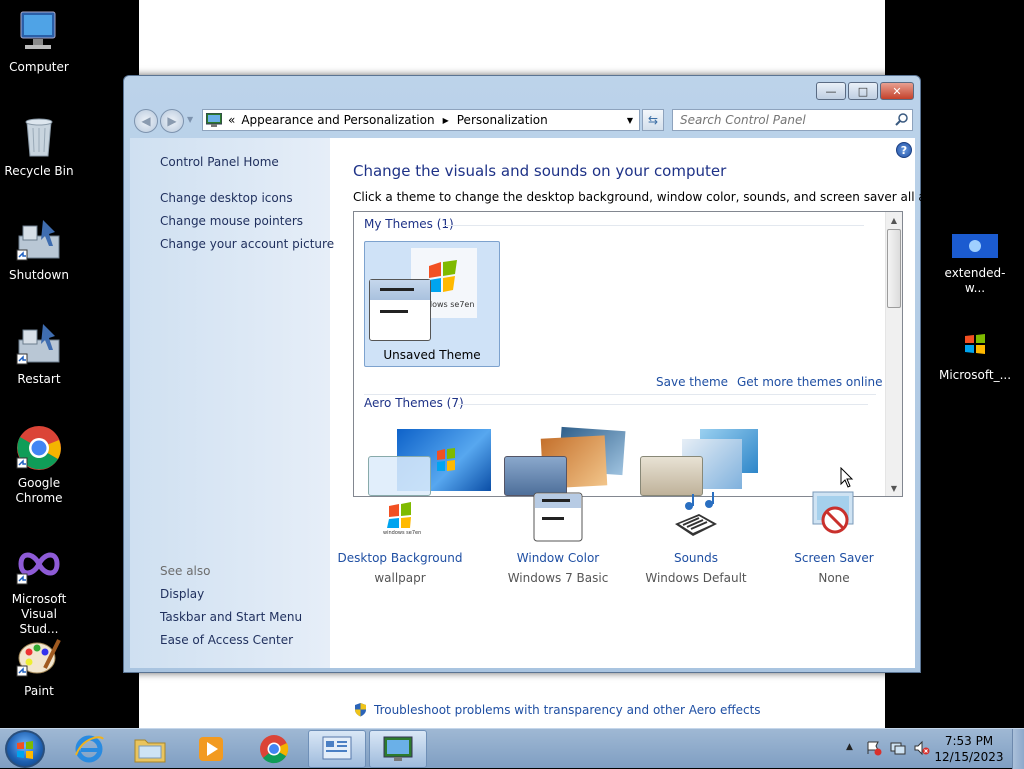  Describe the element at coordinates (231, 221) in the screenshot. I see `change-mouse-pointers-link: Change mouse pointers` at that location.